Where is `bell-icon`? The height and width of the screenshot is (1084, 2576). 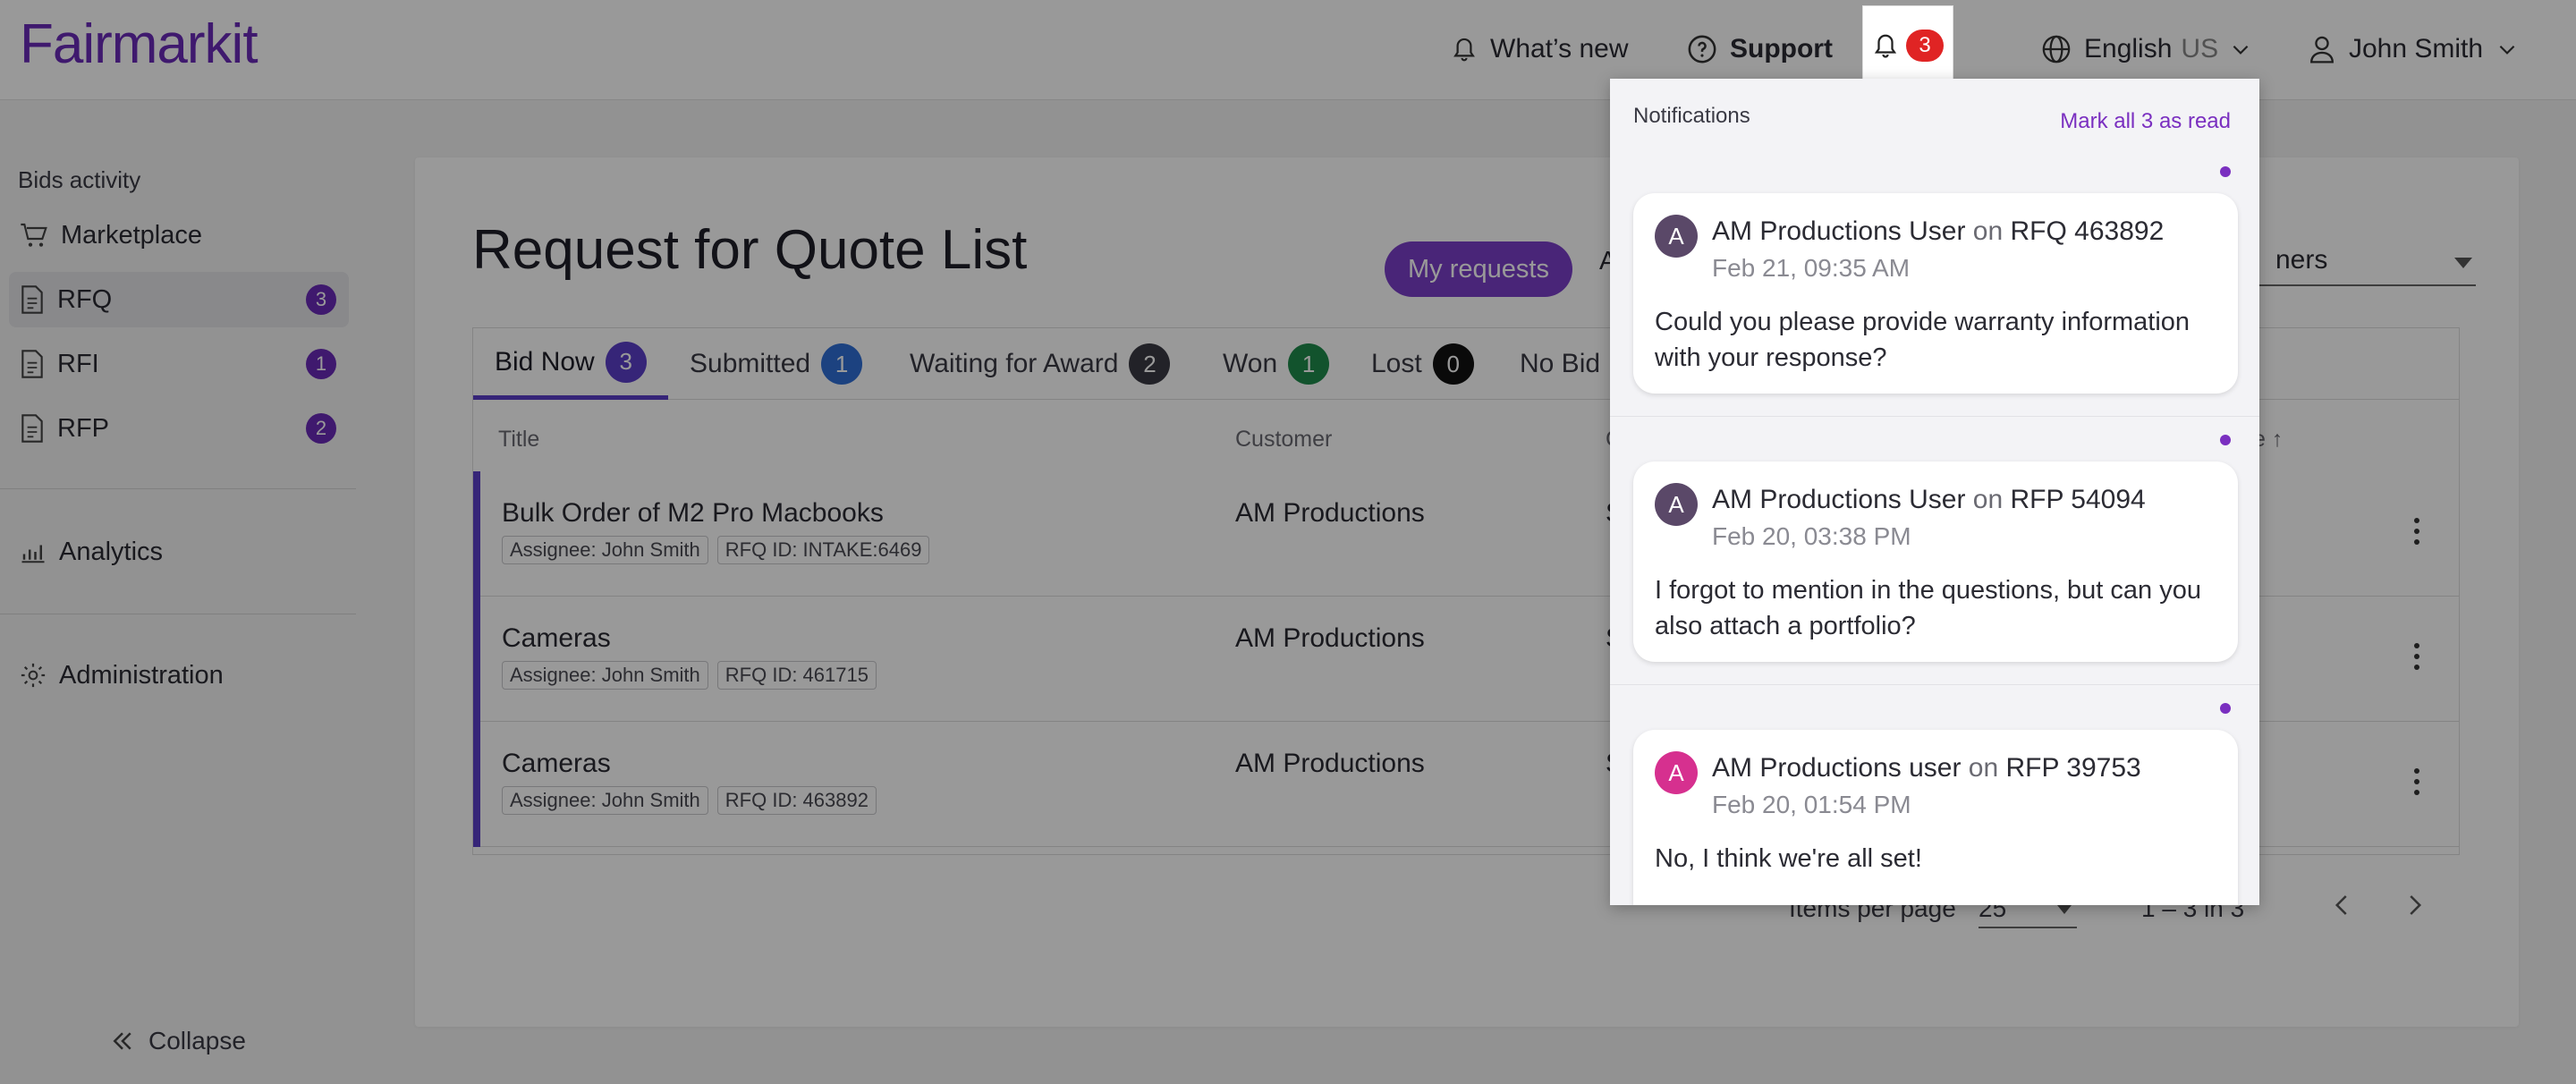 bell-icon is located at coordinates (1886, 46).